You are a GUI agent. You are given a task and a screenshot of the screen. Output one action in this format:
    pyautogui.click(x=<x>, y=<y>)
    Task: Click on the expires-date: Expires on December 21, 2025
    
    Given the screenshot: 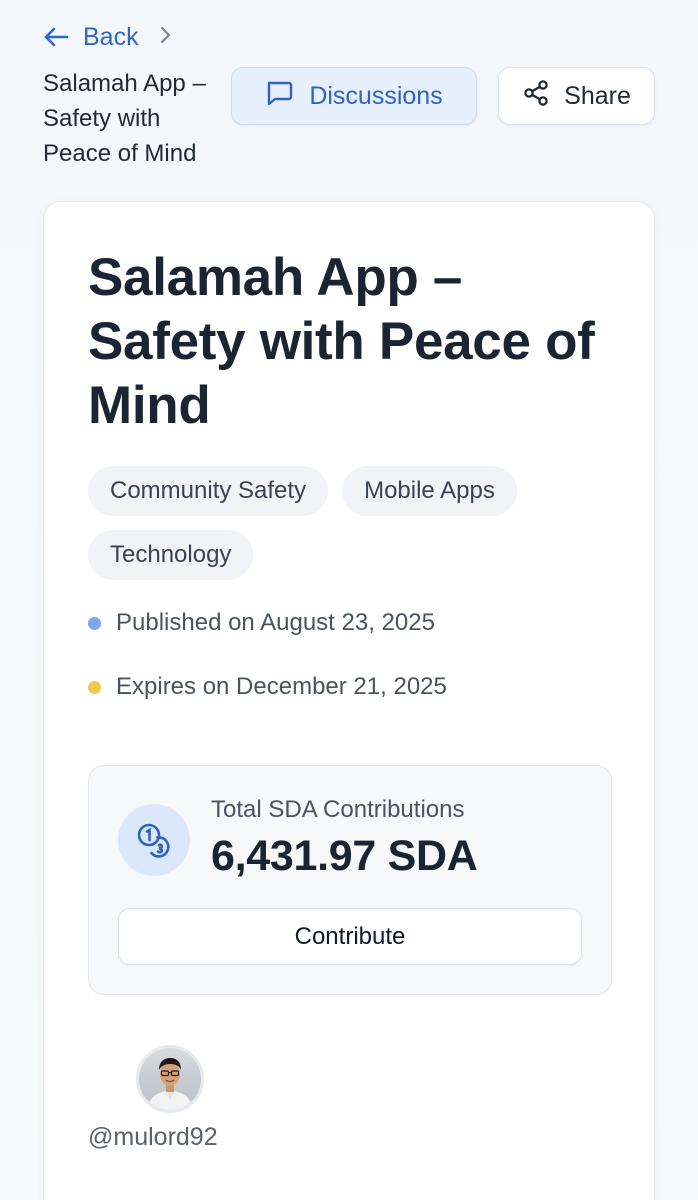 What is the action you would take?
    pyautogui.click(x=281, y=686)
    